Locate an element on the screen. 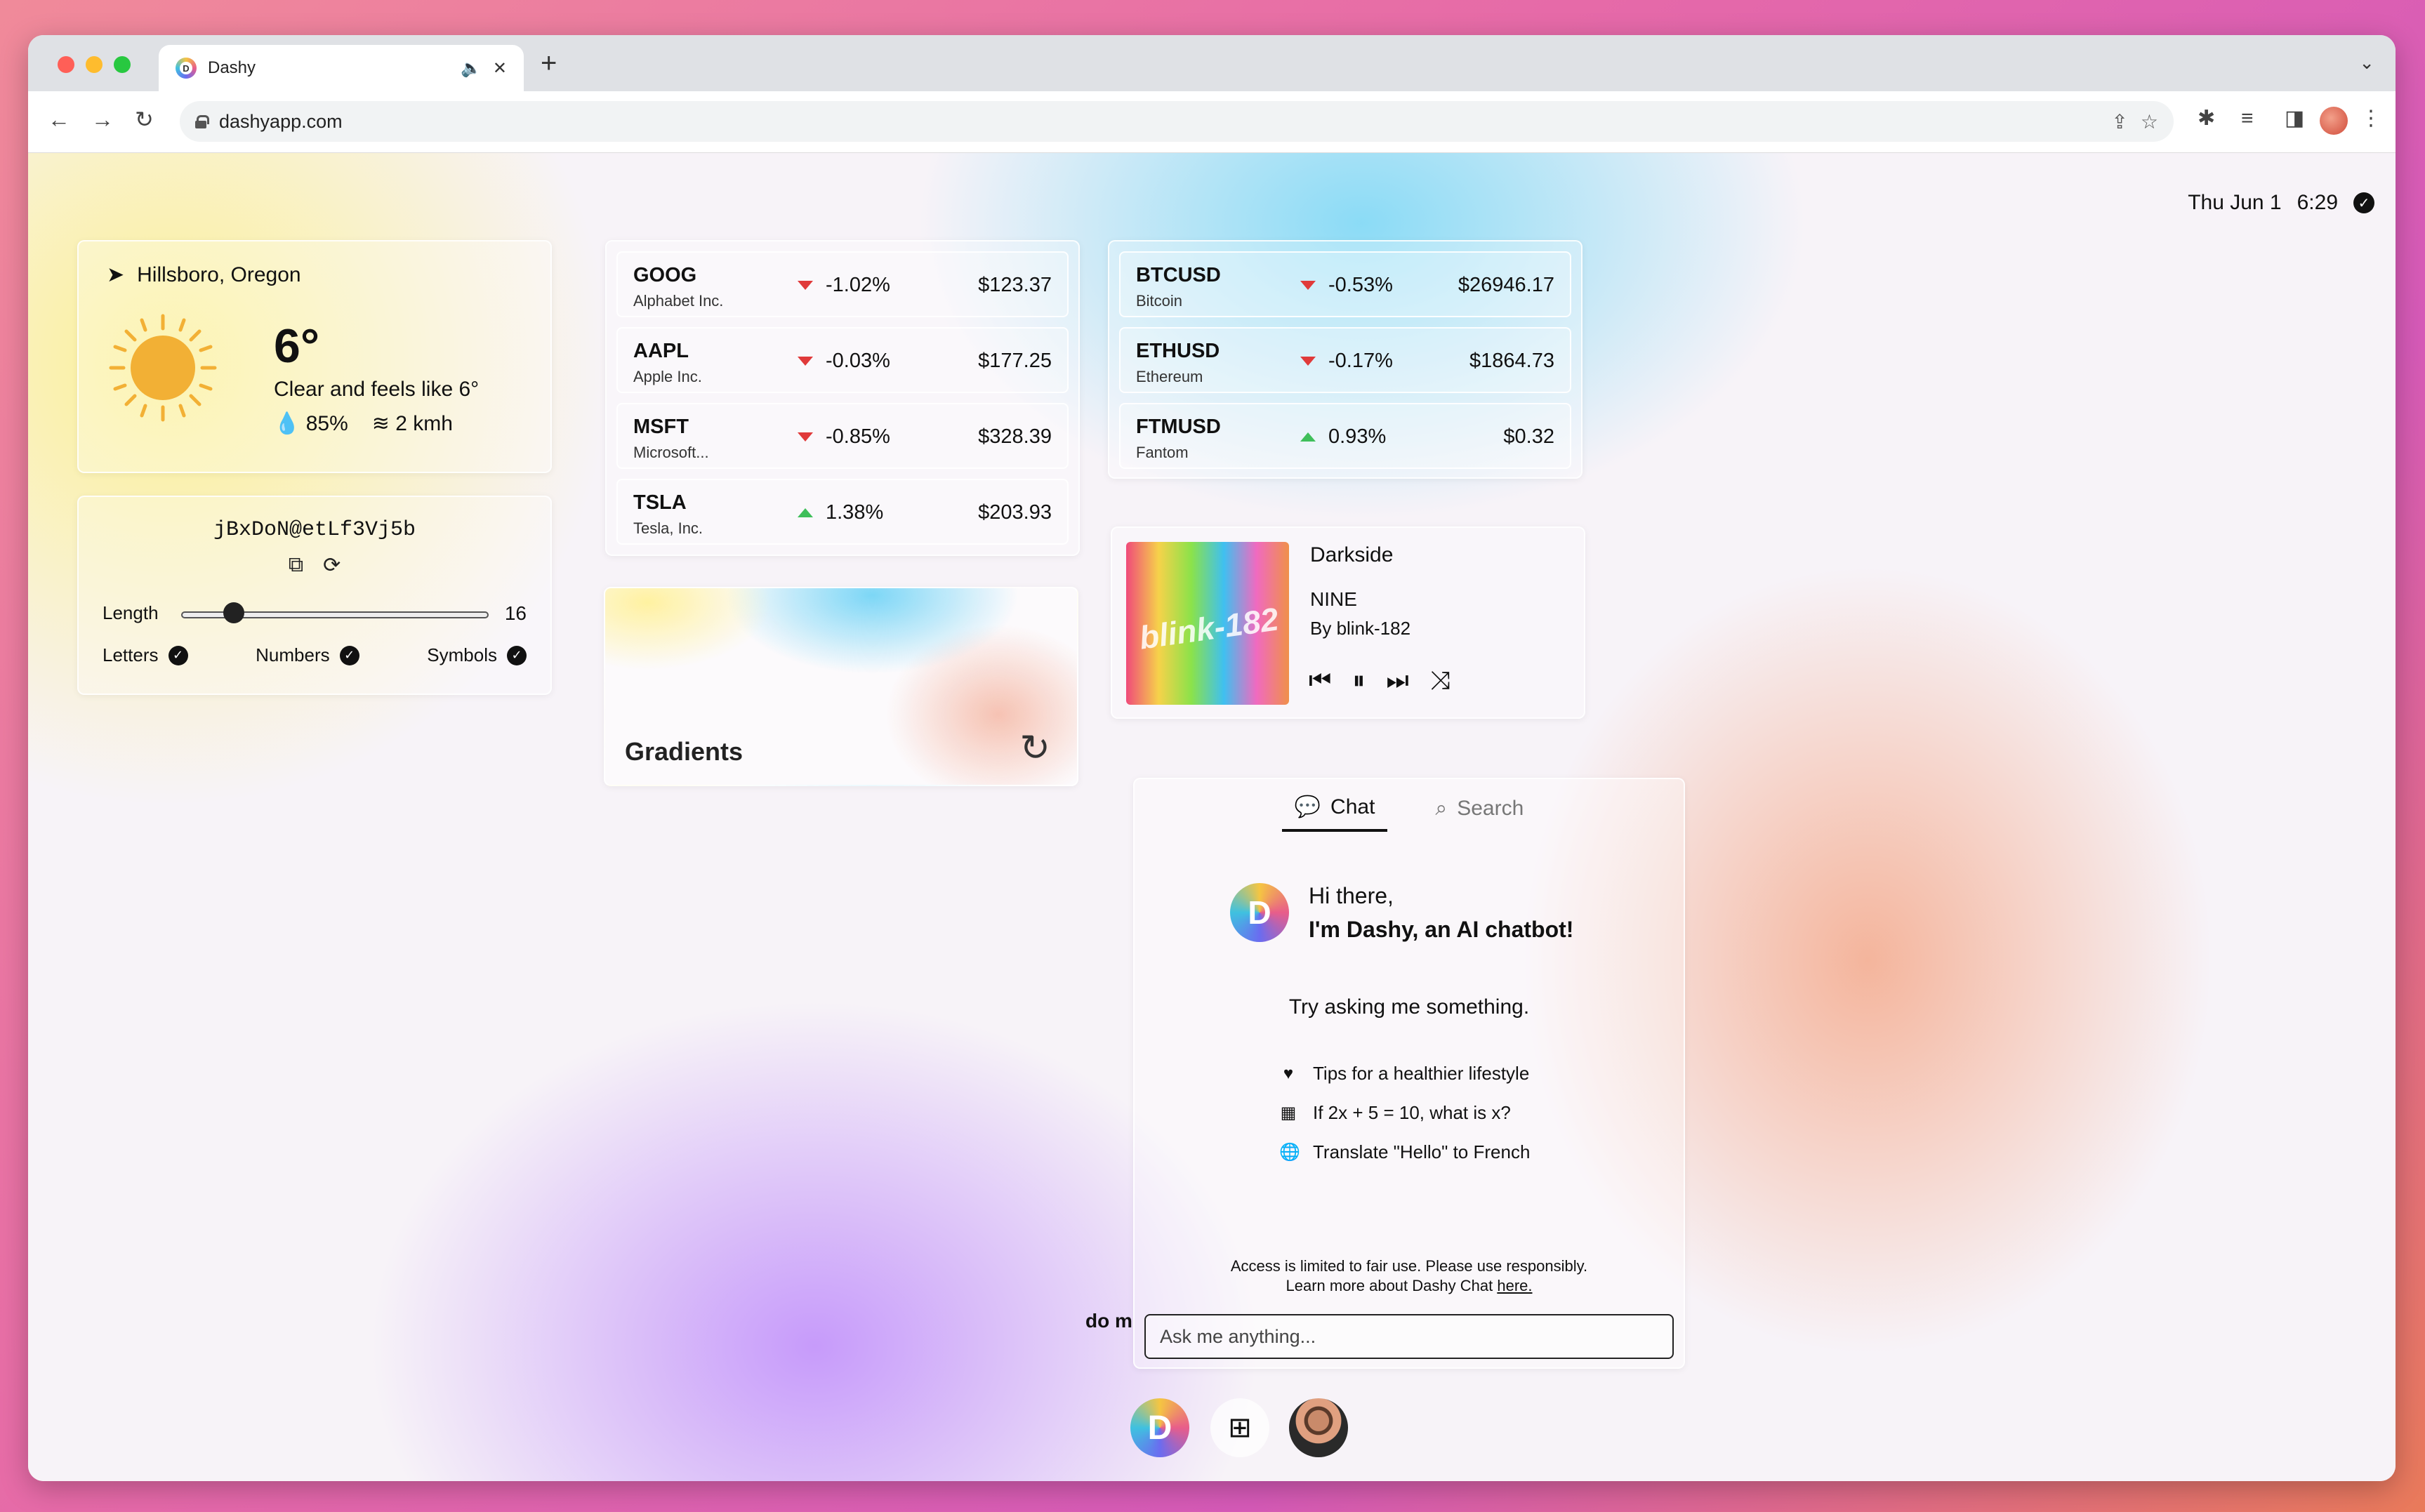 The width and height of the screenshot is (2425, 1512). stock-row: AAPL Apple Inc. -0.03% $177.25 is located at coordinates (843, 360).